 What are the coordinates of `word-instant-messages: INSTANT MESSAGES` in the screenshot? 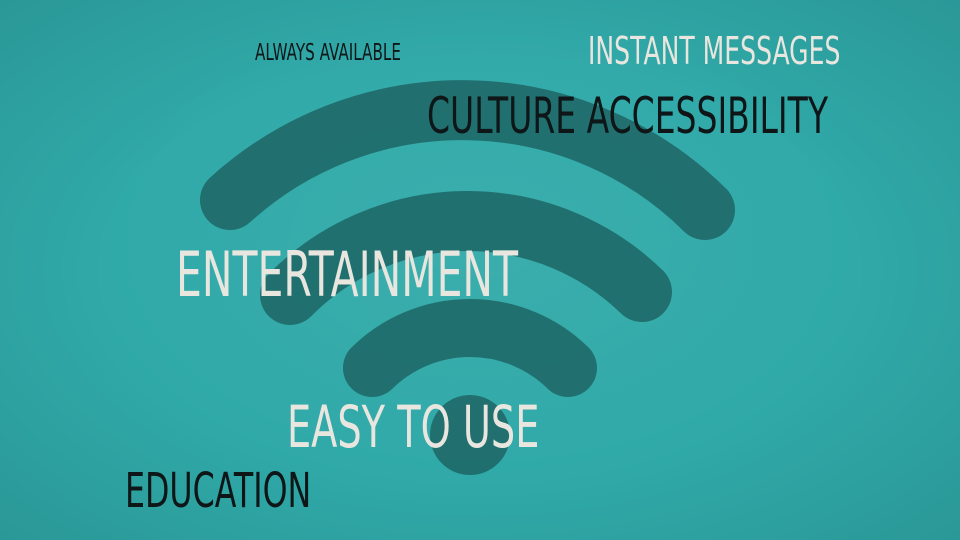 It's located at (714, 51).